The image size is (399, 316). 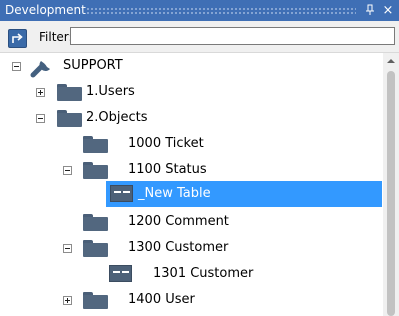 What do you see at coordinates (388, 10) in the screenshot?
I see `close-icon: ×` at bounding box center [388, 10].